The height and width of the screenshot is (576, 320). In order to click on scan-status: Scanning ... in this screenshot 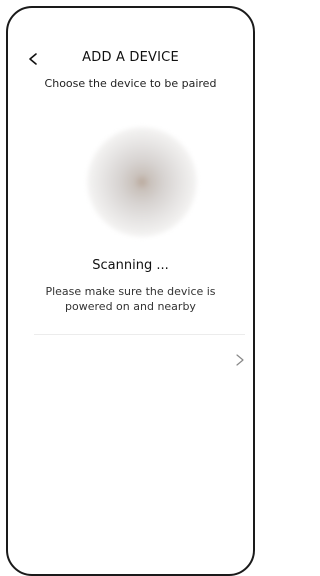, I will do `click(130, 265)`.